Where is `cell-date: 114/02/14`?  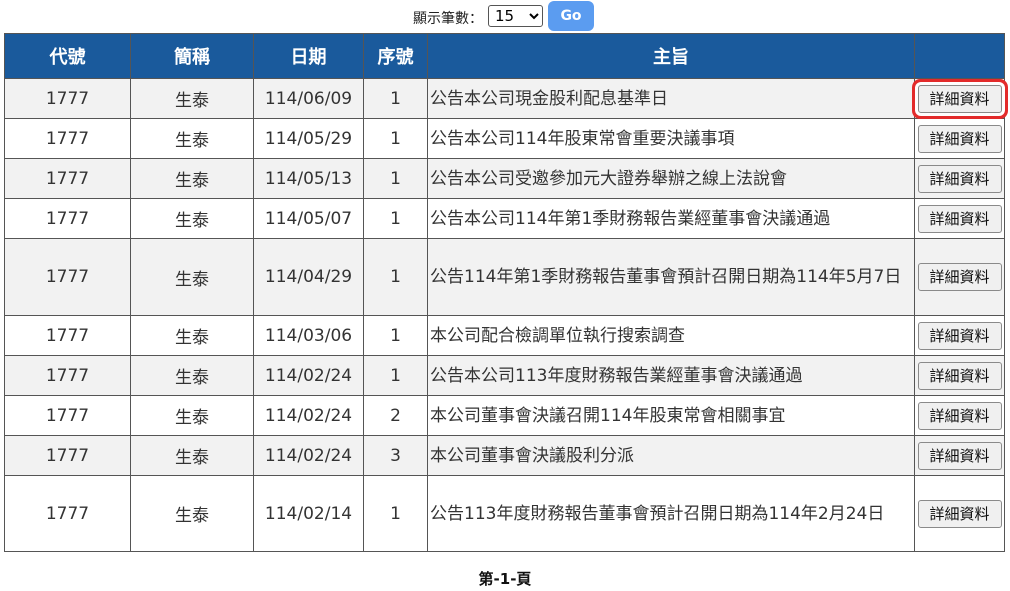 cell-date: 114/02/14 is located at coordinates (308, 513).